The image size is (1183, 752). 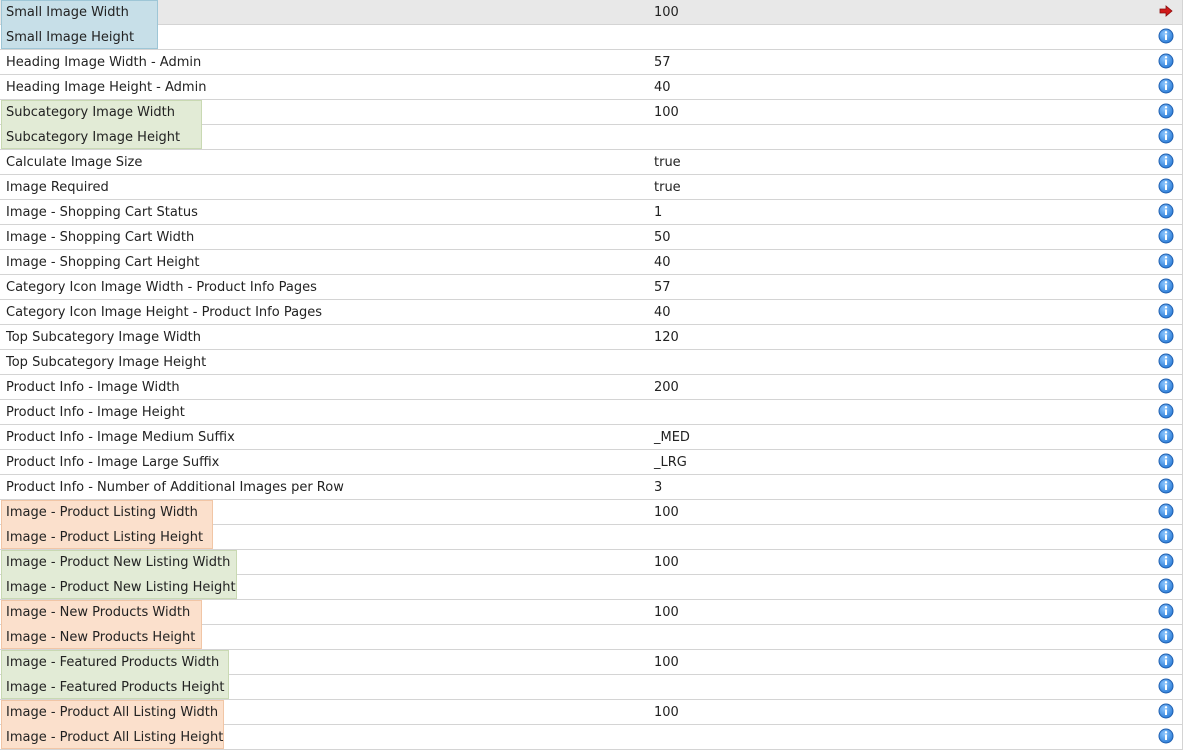 What do you see at coordinates (105, 537) in the screenshot?
I see `config-title: Image - Product Listing Height` at bounding box center [105, 537].